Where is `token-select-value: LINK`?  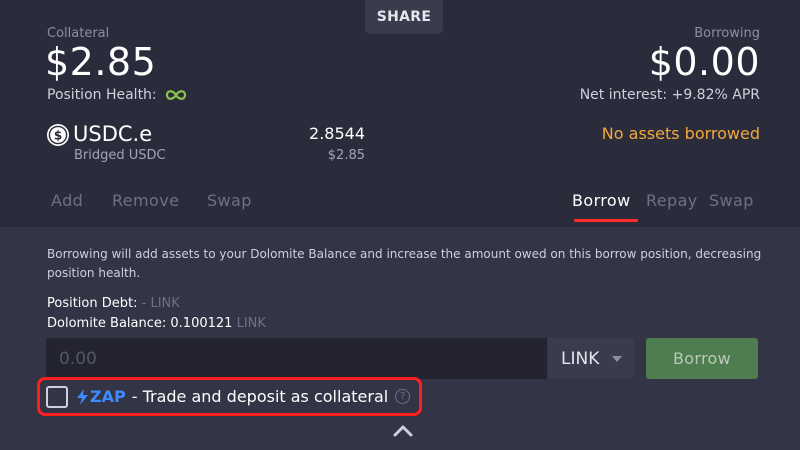 token-select-value: LINK is located at coordinates (580, 358).